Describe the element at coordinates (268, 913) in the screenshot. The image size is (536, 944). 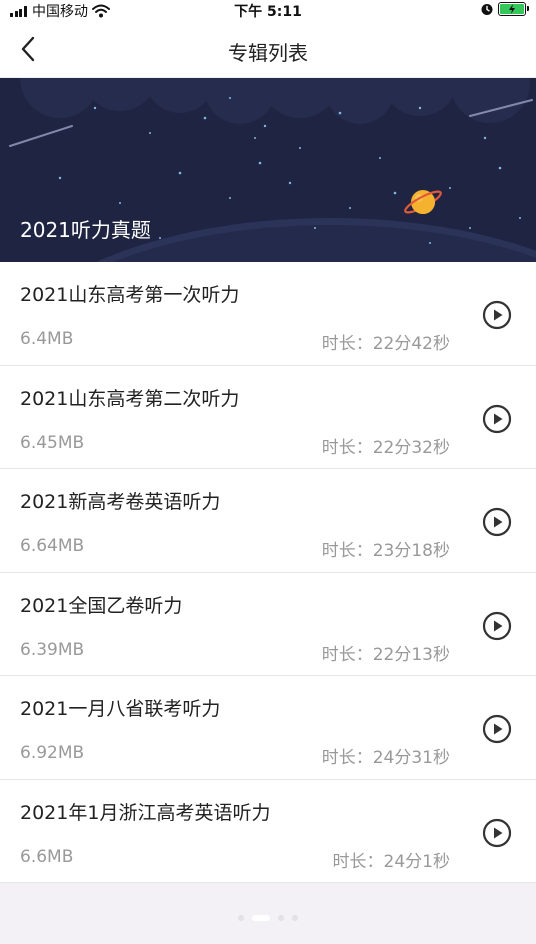
I see `footer` at that location.